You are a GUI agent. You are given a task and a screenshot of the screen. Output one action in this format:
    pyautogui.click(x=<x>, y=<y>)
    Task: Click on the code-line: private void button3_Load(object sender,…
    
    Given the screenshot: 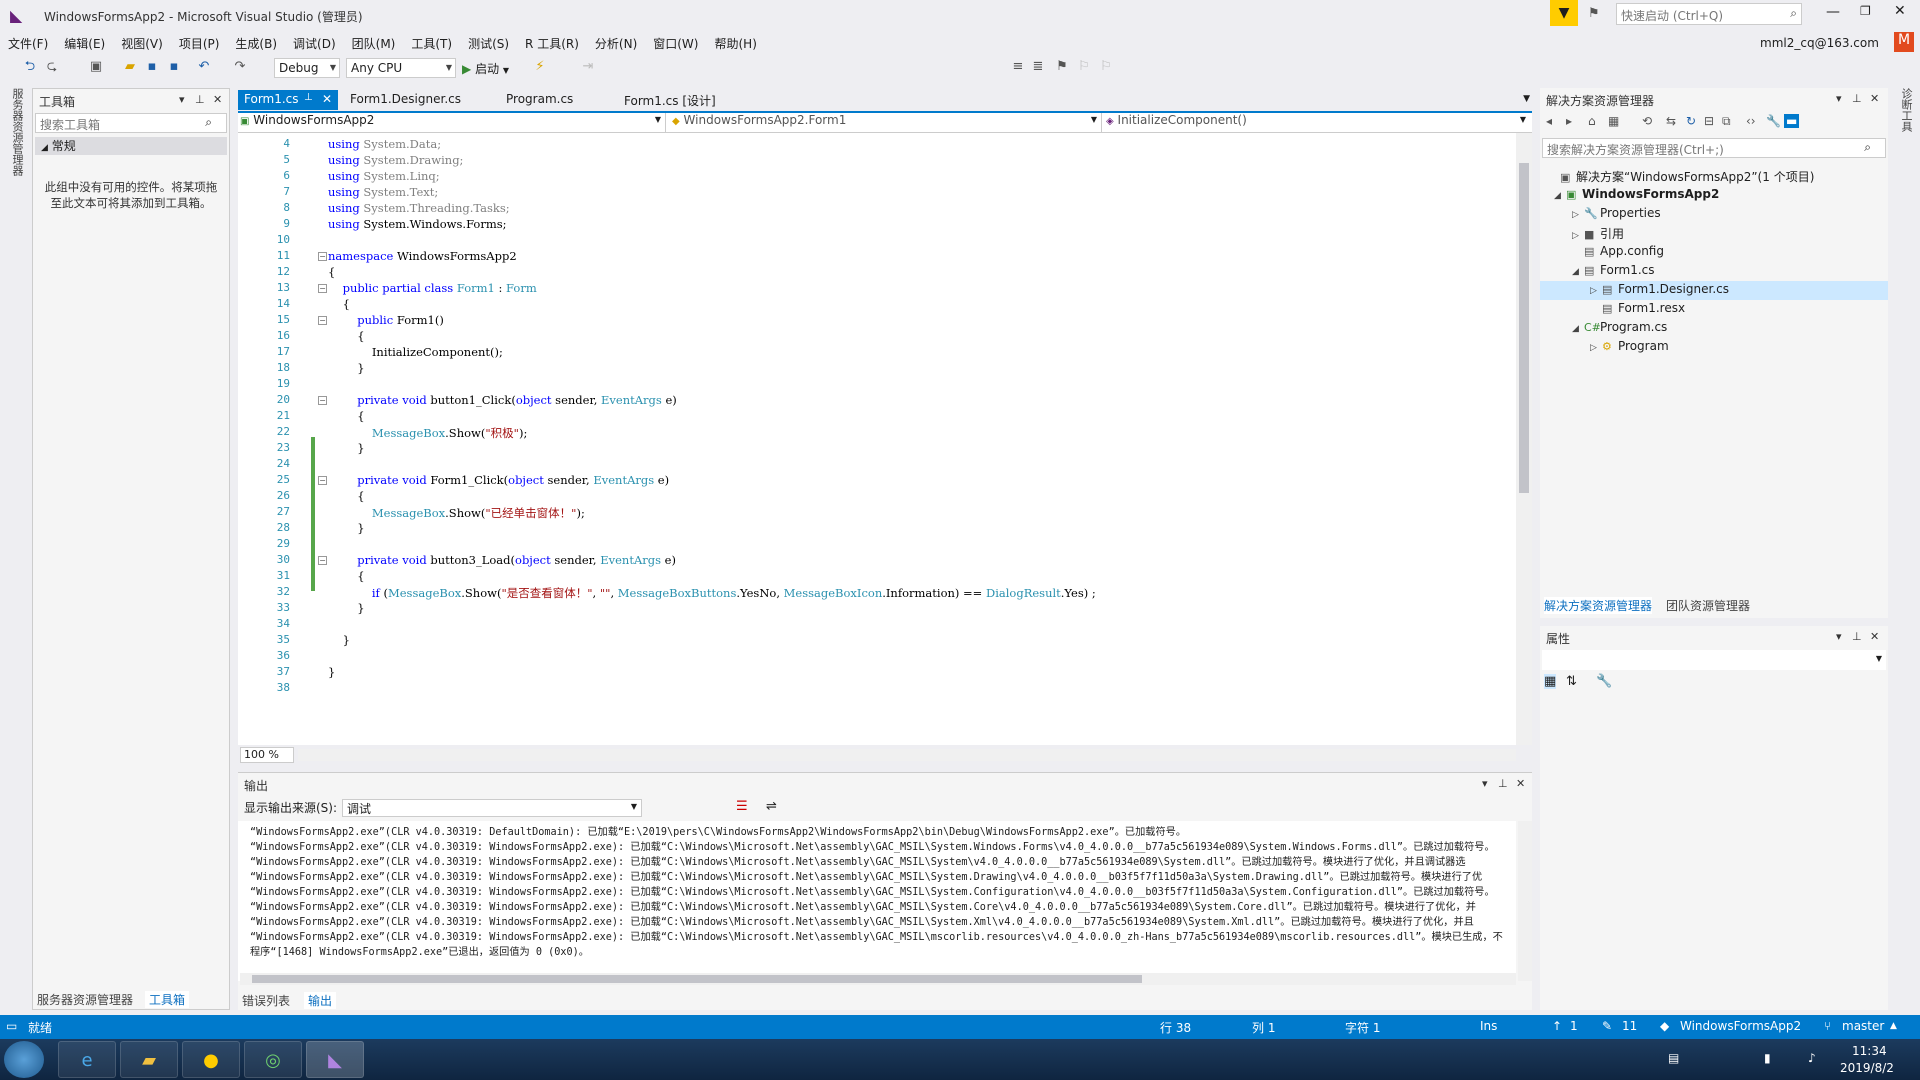 What is the action you would take?
    pyautogui.click(x=502, y=560)
    